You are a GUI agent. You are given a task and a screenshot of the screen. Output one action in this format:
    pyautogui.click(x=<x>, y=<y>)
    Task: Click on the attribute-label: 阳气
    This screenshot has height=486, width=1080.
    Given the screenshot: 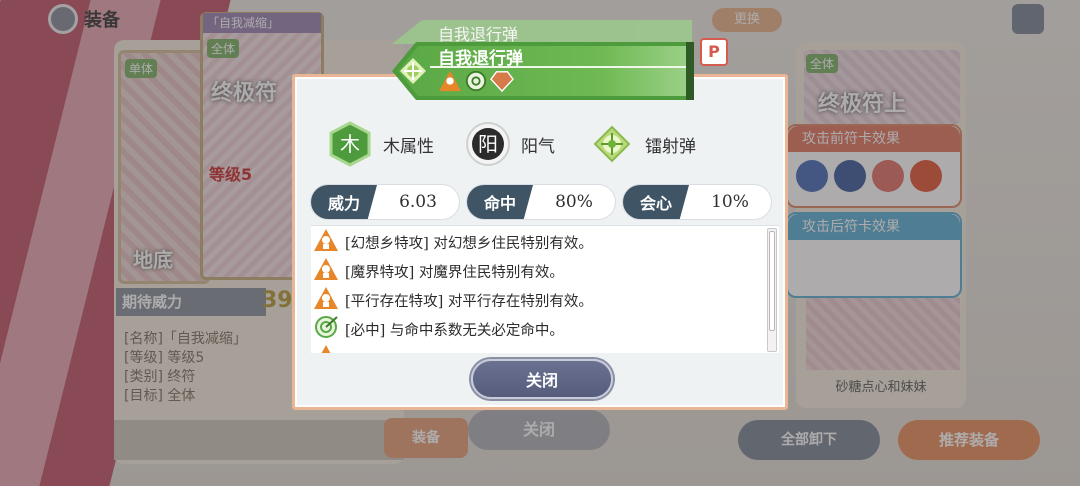 What is the action you would take?
    pyautogui.click(x=538, y=146)
    